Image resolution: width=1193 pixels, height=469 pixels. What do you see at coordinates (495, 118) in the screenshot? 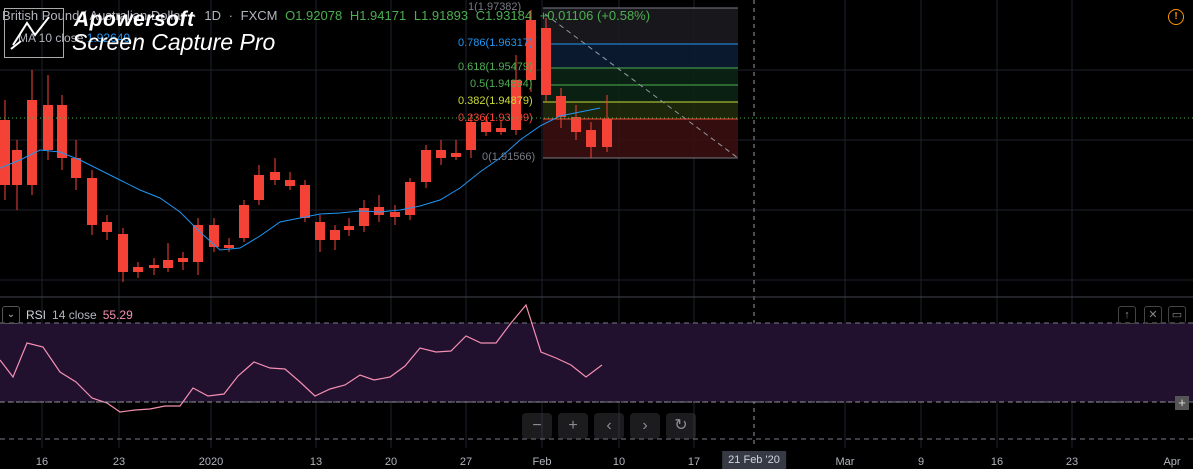
I see `fib-level-label: 0.236(1.93599)` at bounding box center [495, 118].